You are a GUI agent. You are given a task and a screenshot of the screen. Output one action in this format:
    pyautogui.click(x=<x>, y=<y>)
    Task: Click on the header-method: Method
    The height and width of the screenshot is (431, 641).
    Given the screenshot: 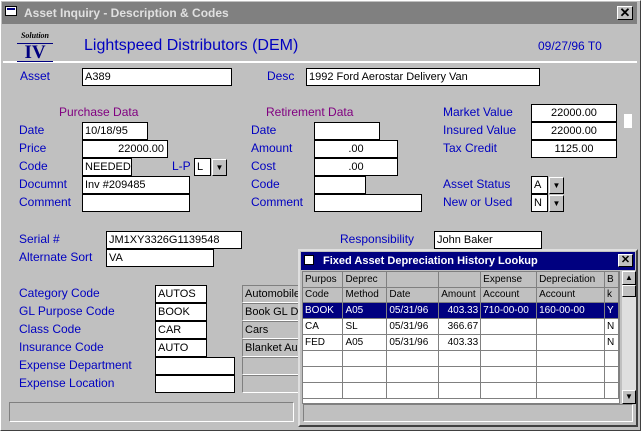 What is the action you would take?
    pyautogui.click(x=365, y=295)
    